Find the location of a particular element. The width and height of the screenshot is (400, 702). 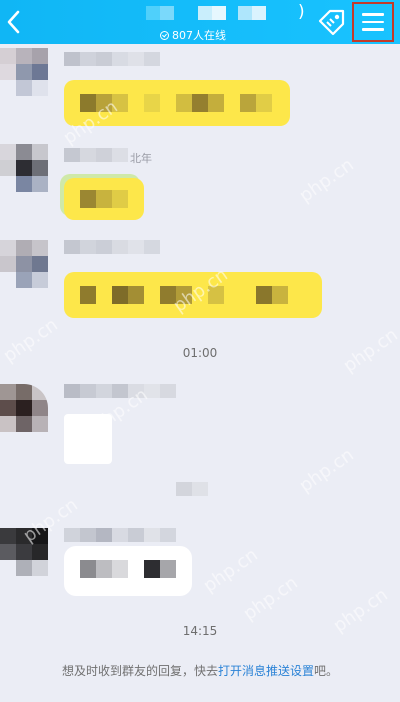

sender-name-suffix: 北年 is located at coordinates (141, 158).